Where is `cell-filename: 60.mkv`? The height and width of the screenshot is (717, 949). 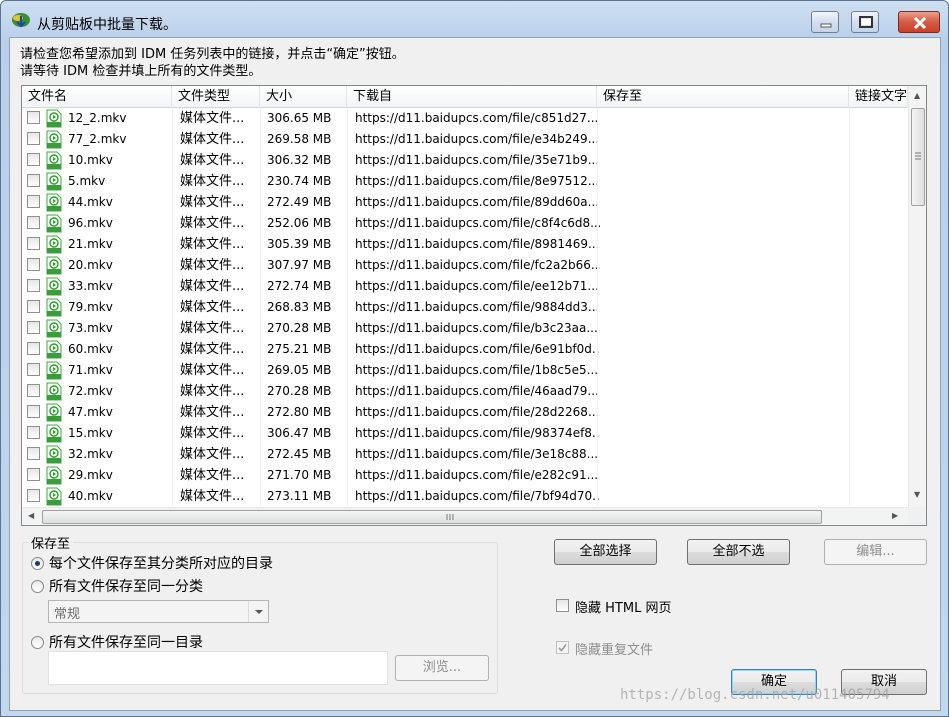
cell-filename: 60.mkv is located at coordinates (90, 349).